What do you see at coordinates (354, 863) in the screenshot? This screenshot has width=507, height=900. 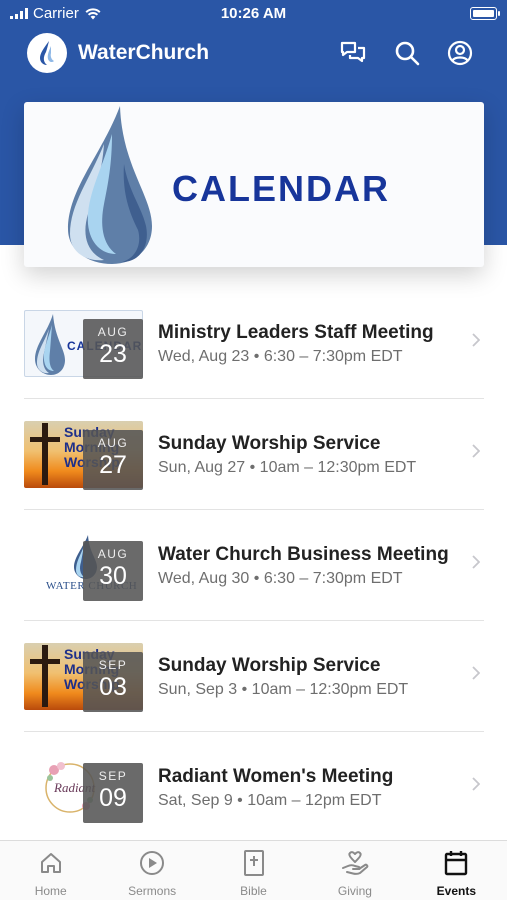 I see `giving-hand-icon` at bounding box center [354, 863].